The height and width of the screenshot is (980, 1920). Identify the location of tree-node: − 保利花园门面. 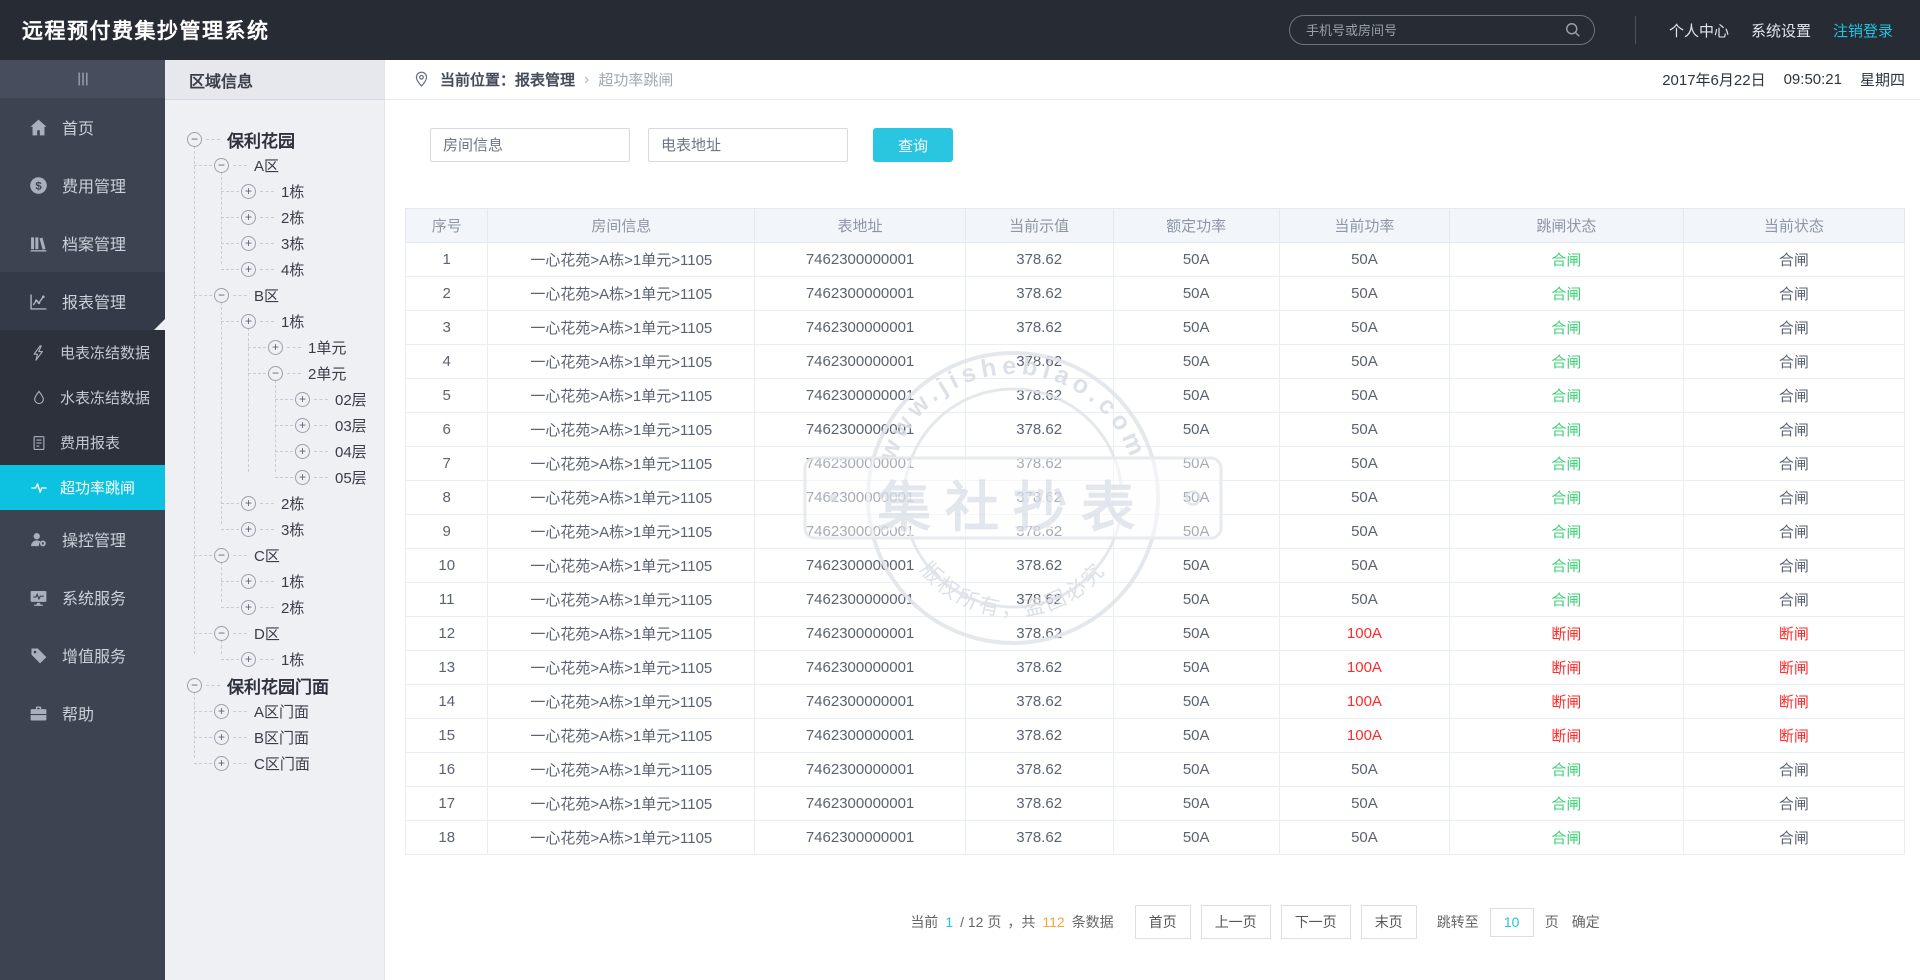
(285, 685).